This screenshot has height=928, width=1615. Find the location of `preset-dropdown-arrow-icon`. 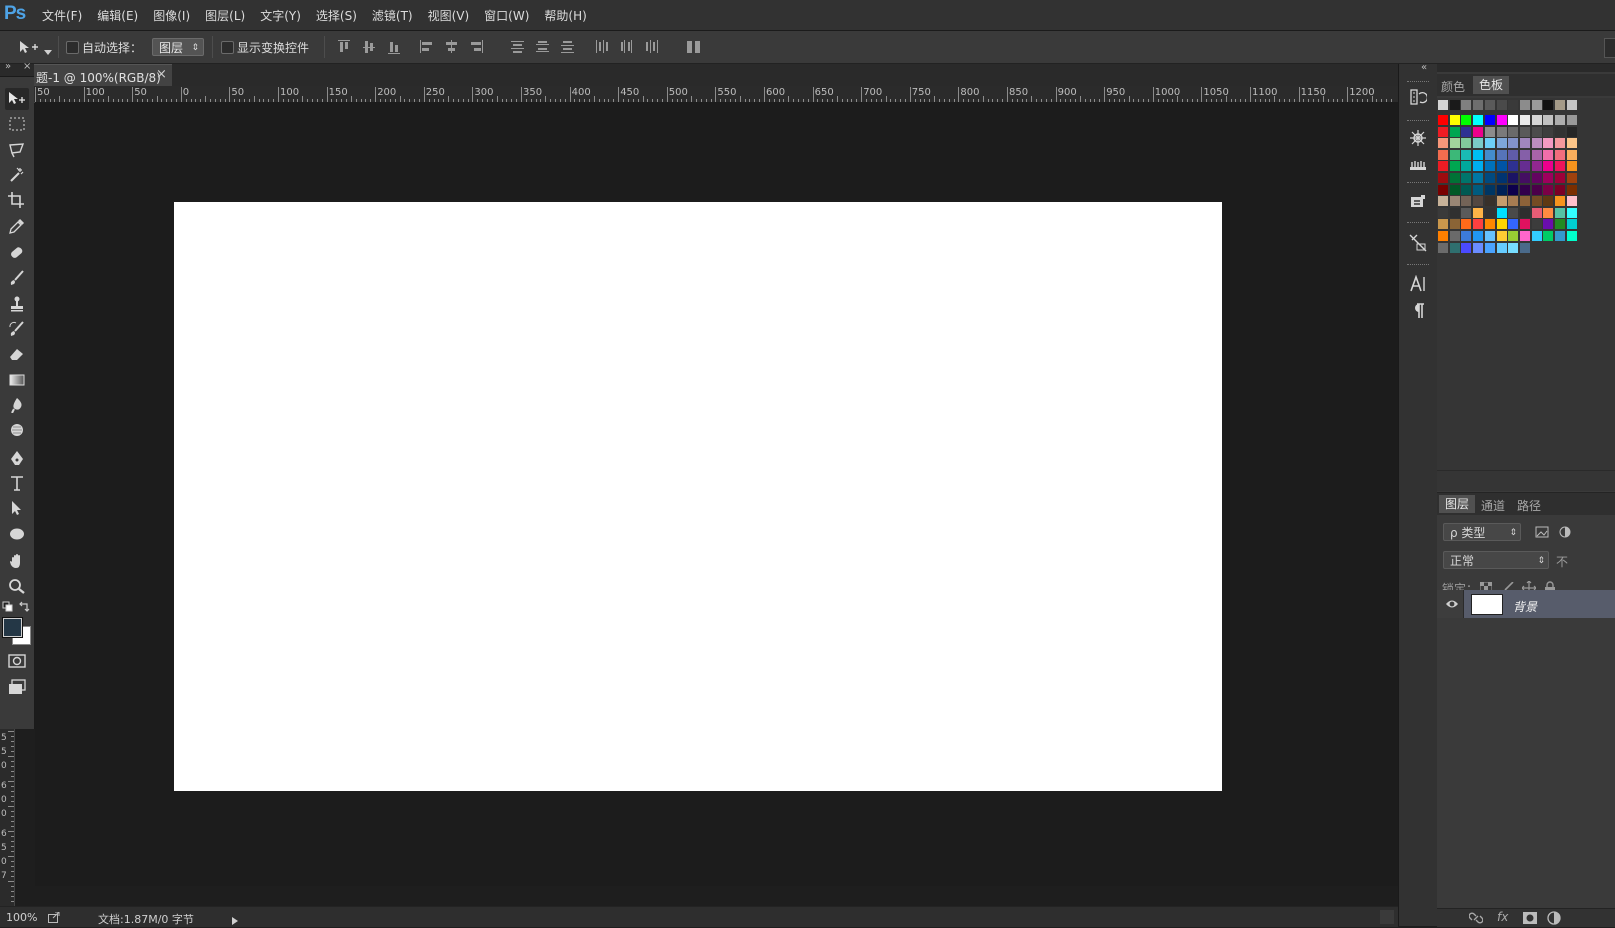

preset-dropdown-arrow-icon is located at coordinates (48, 51).